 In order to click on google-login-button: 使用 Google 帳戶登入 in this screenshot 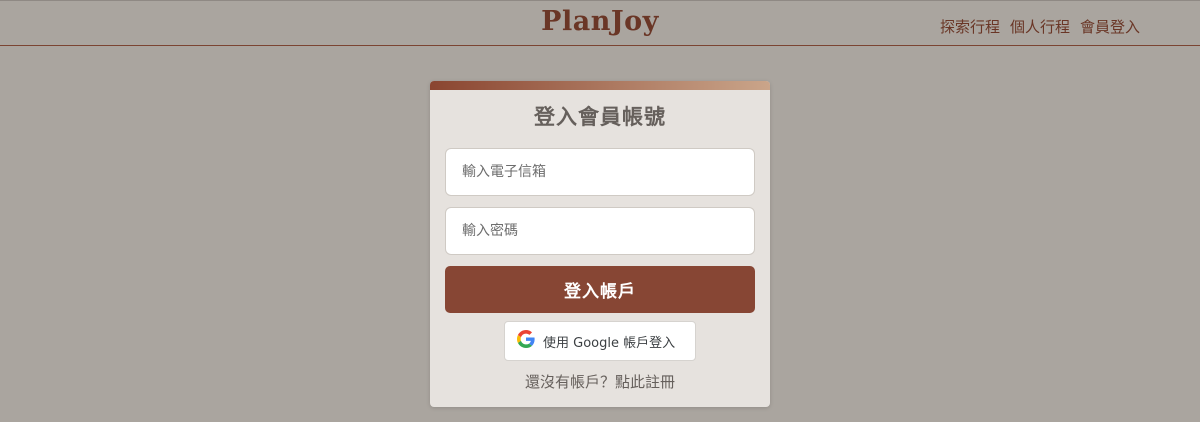, I will do `click(600, 341)`.